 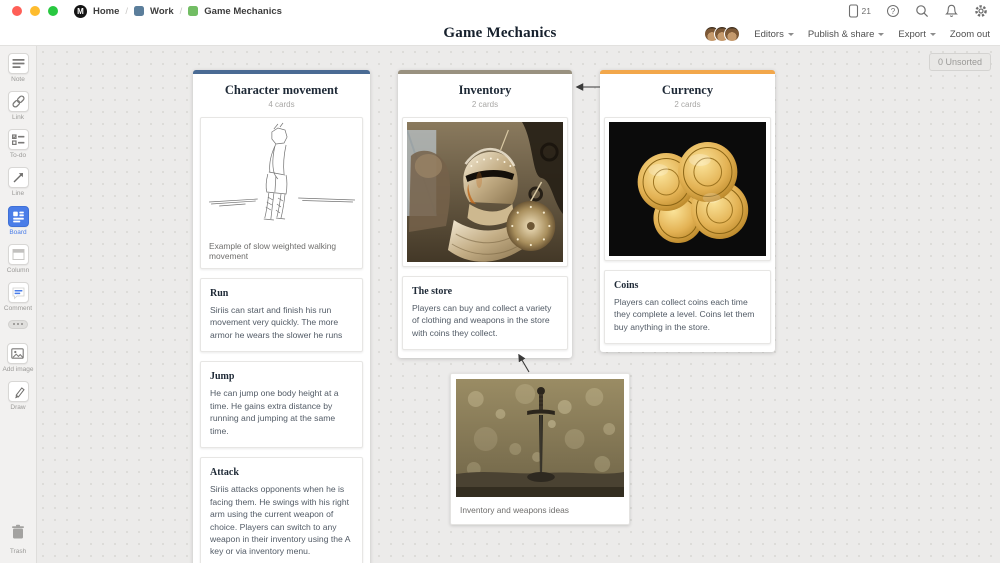 What do you see at coordinates (951, 11) in the screenshot?
I see `notifications-bell-icon` at bounding box center [951, 11].